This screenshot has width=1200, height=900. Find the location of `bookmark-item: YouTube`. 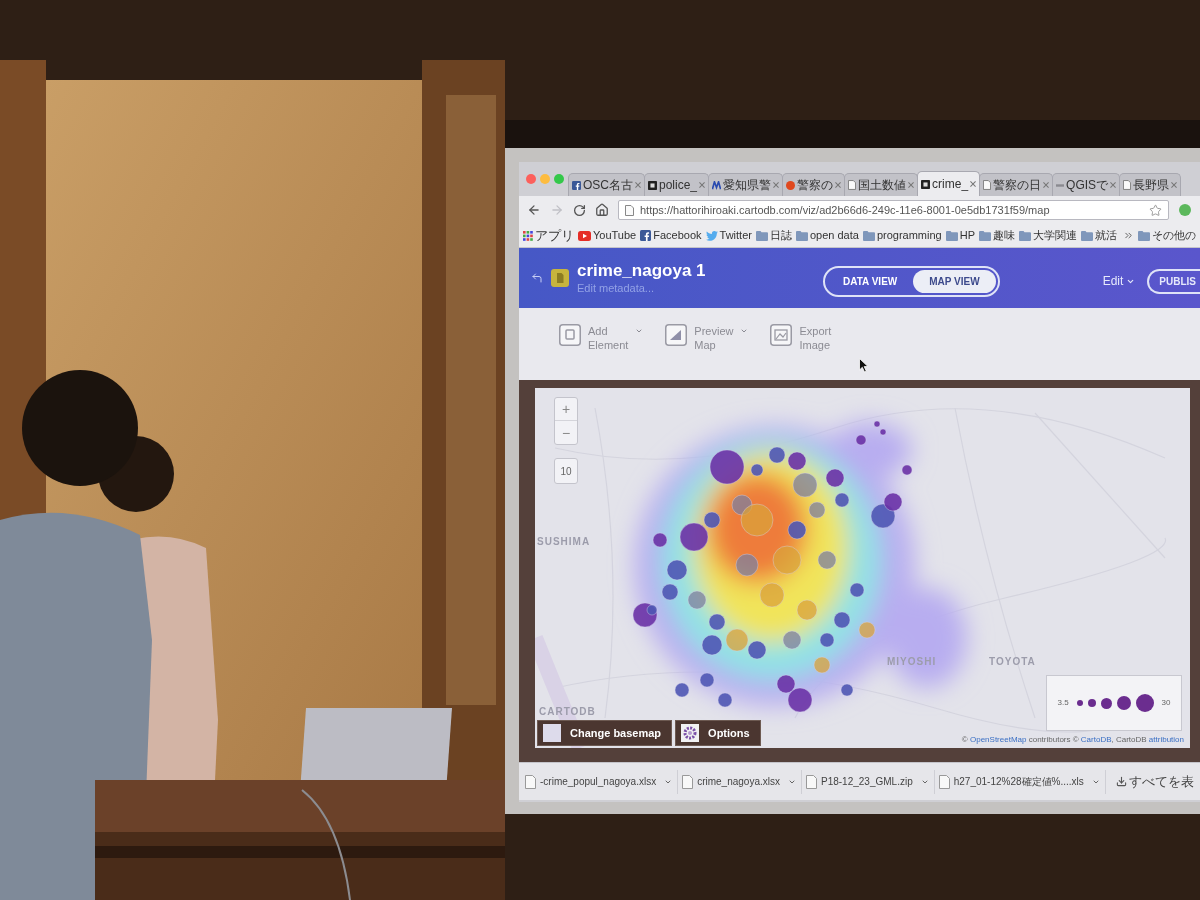

bookmark-item: YouTube is located at coordinates (607, 235).